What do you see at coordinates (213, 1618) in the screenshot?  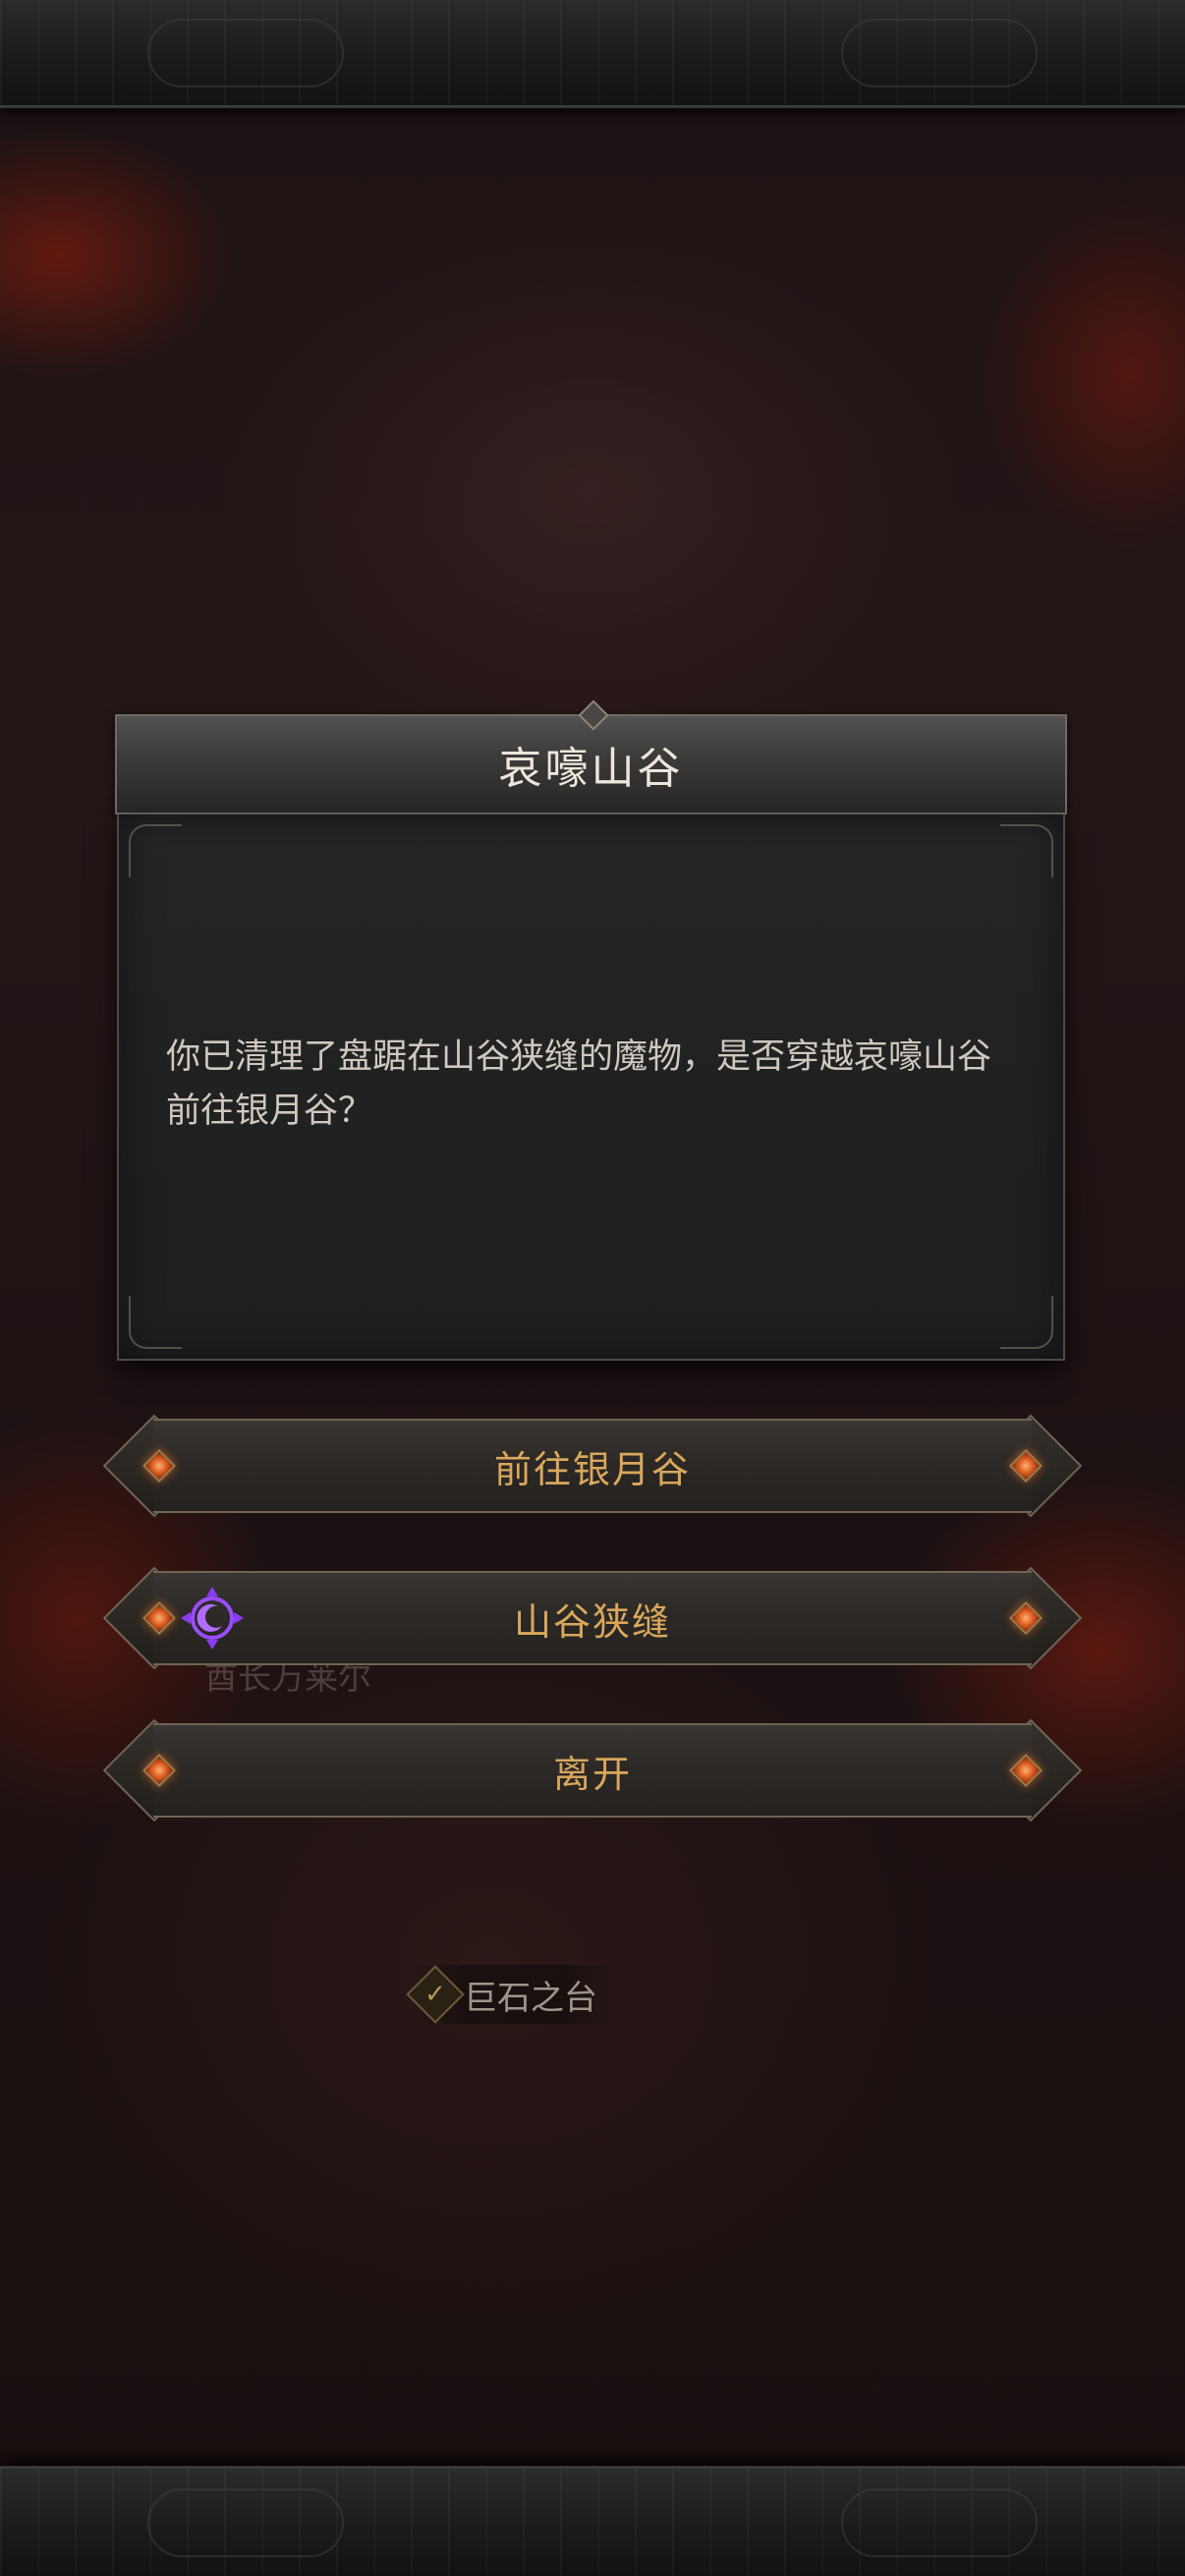 I see `purple-moon-rune-icon` at bounding box center [213, 1618].